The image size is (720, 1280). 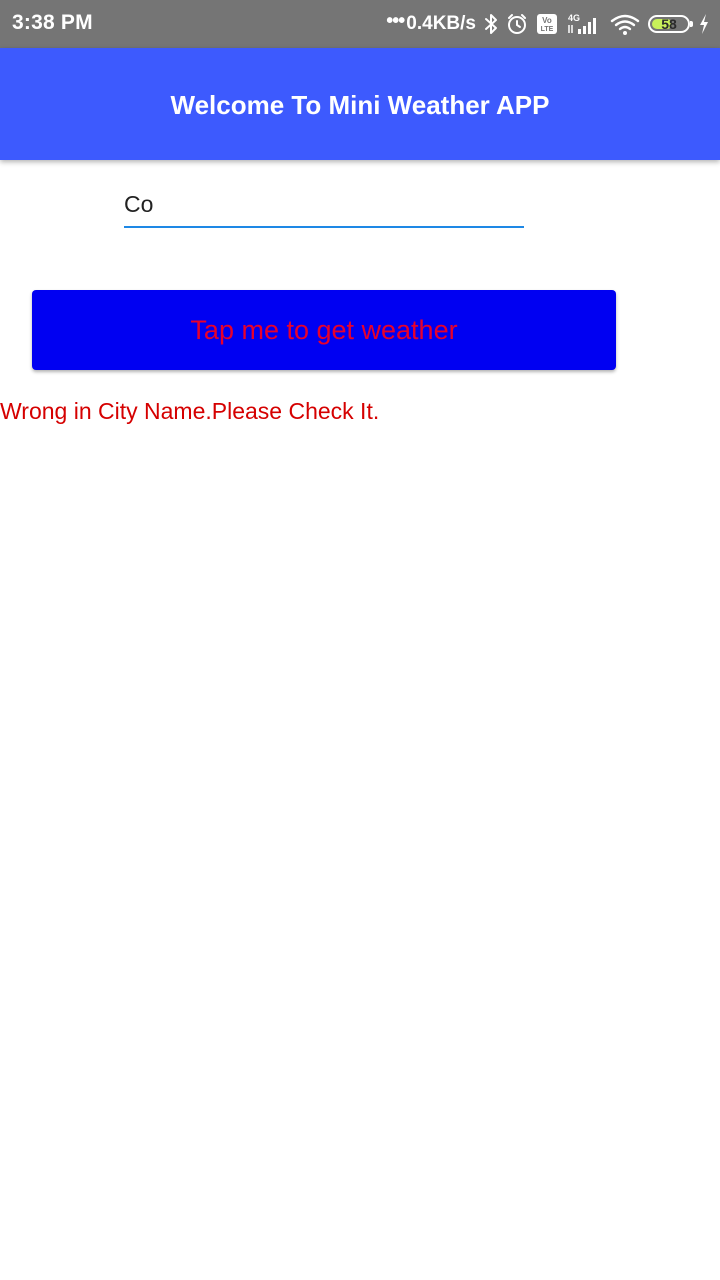 What do you see at coordinates (190, 411) in the screenshot?
I see `error-message: Wrong in City Name.Please Check It.` at bounding box center [190, 411].